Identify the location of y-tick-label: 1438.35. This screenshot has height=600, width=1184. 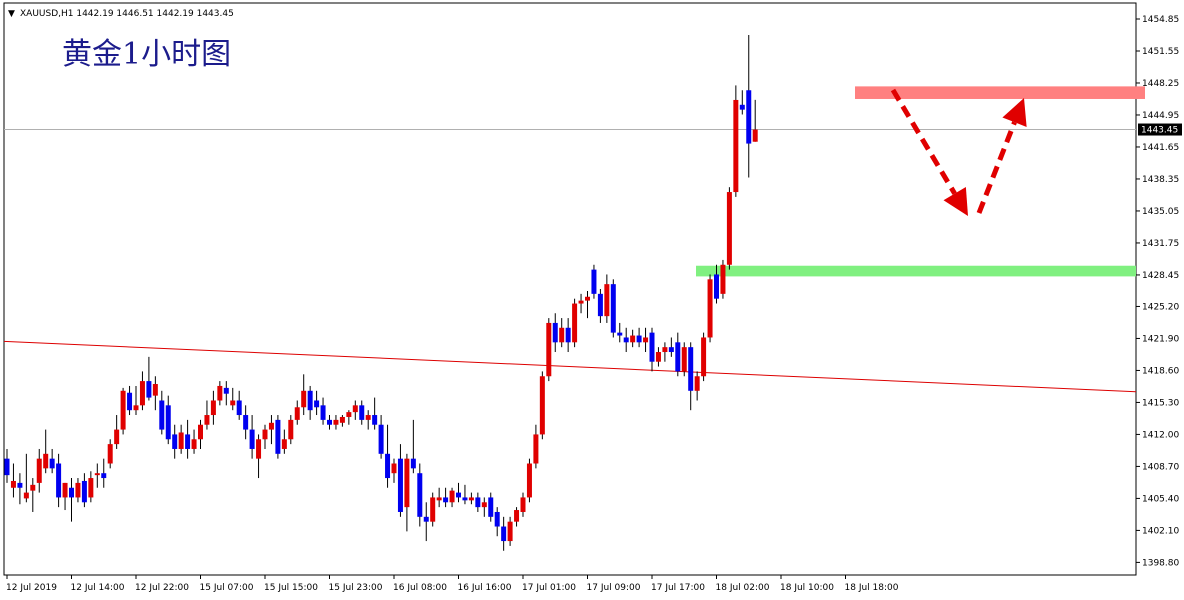
(1160, 180).